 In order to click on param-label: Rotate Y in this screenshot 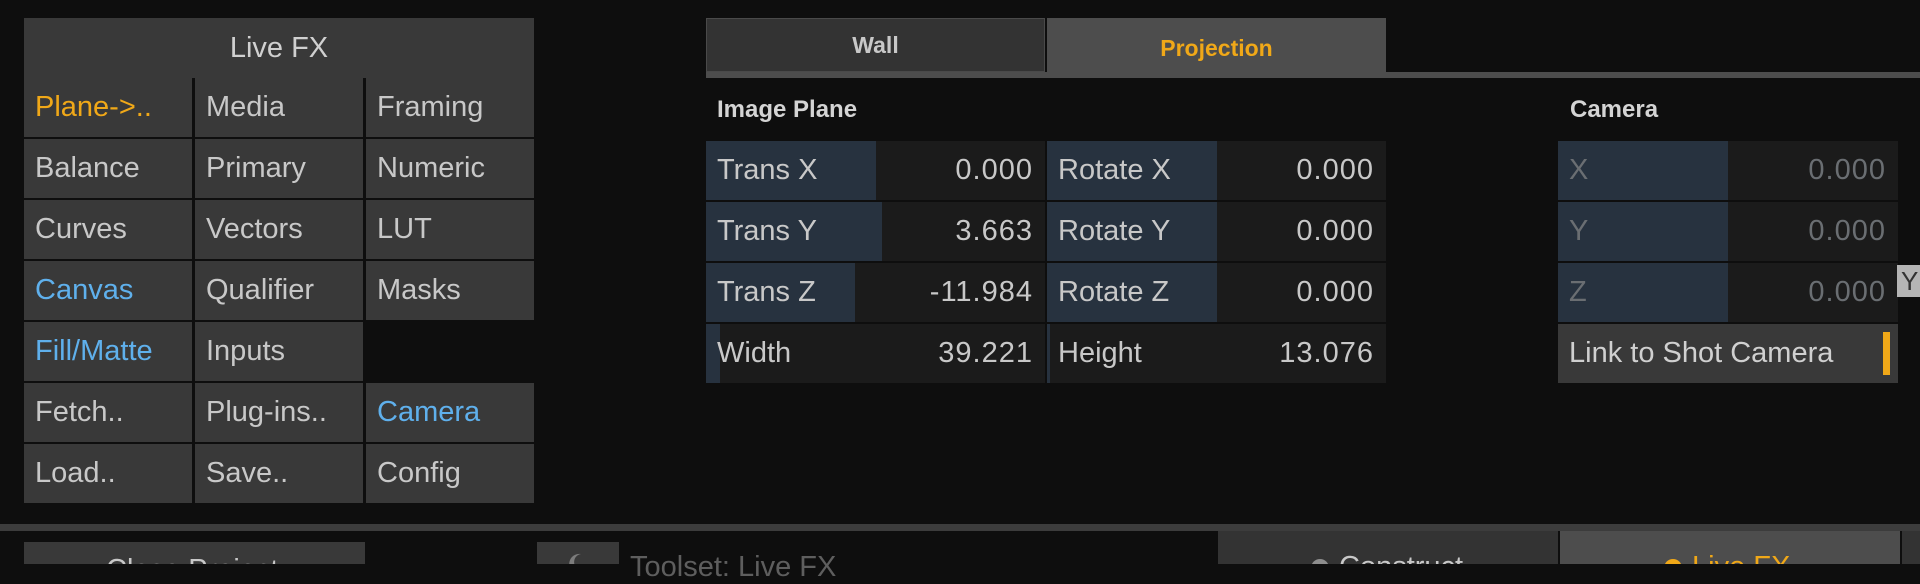, I will do `click(1114, 231)`.